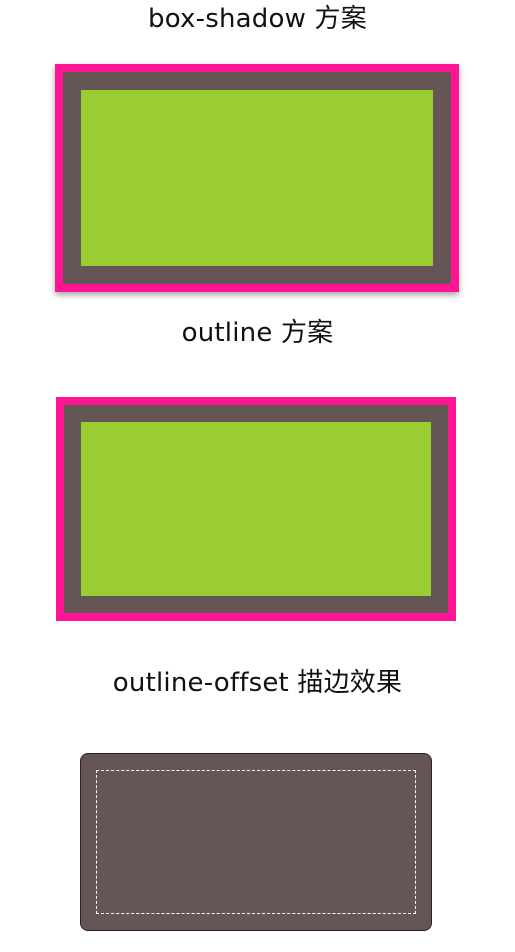  I want to click on outline-title: outline 方案, so click(257, 333).